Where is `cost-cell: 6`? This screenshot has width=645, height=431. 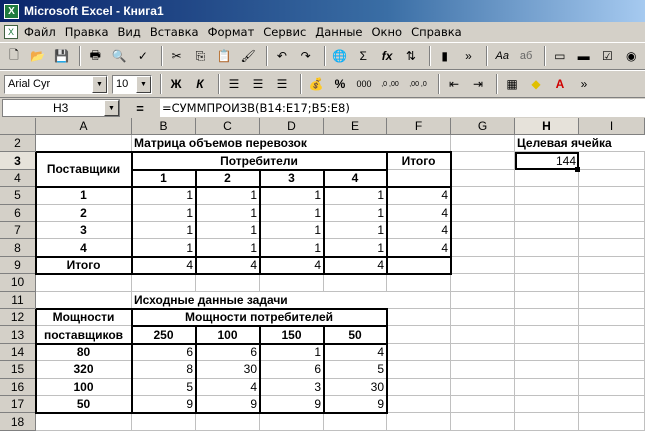 cost-cell: 6 is located at coordinates (292, 370).